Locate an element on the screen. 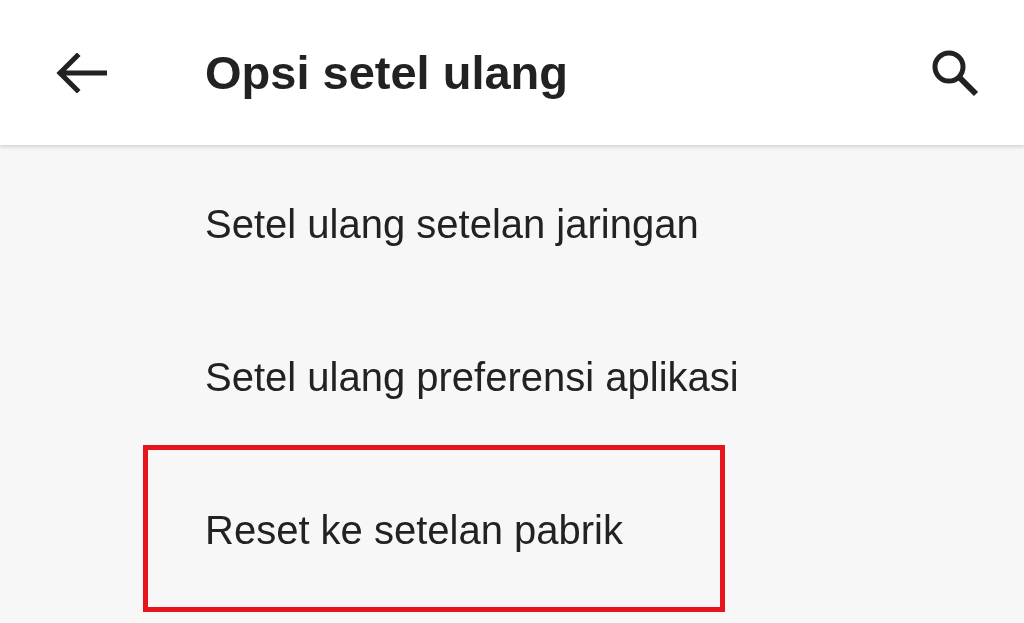  screen-title: Opsi setel ulang is located at coordinates (387, 72).